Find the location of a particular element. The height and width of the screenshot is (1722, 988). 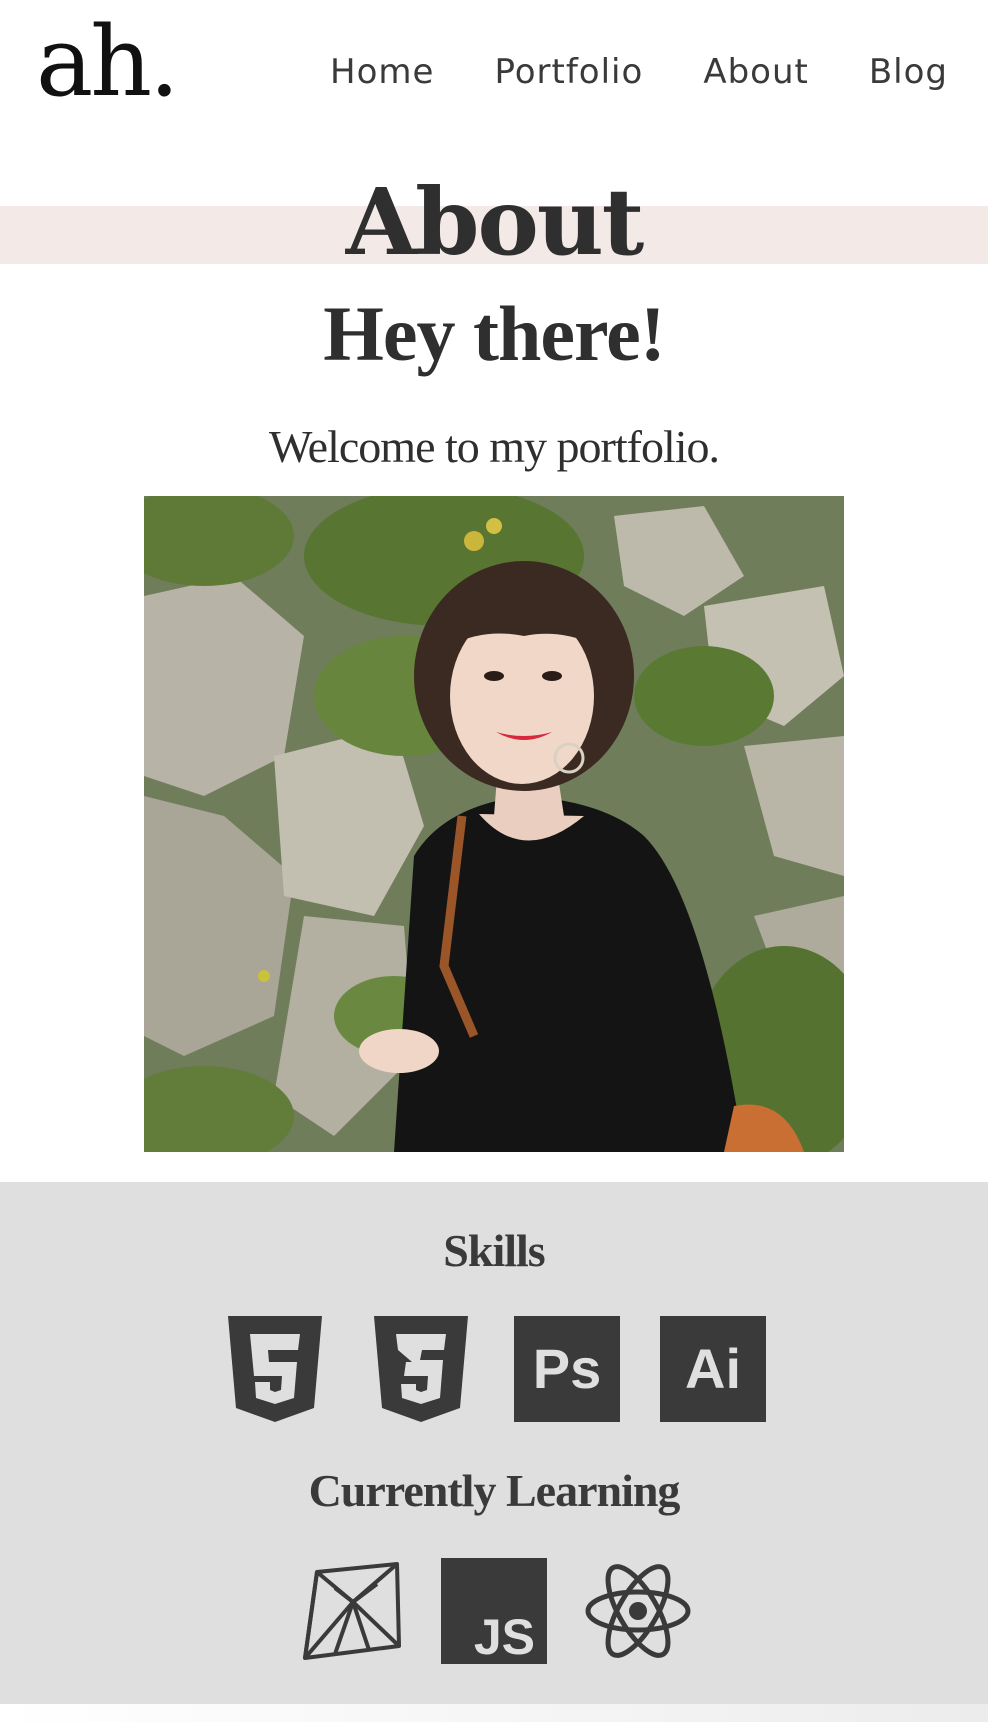

html5-icon is located at coordinates (275, 1369).